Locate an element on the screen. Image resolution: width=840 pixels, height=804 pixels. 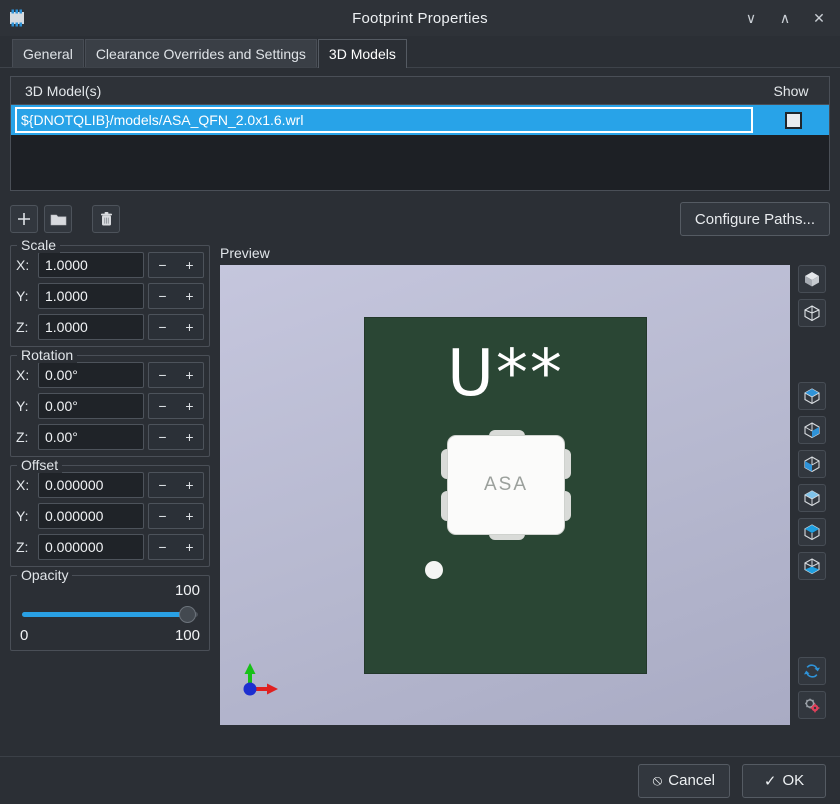
close-icon: ✕ is located at coordinates (819, 18).